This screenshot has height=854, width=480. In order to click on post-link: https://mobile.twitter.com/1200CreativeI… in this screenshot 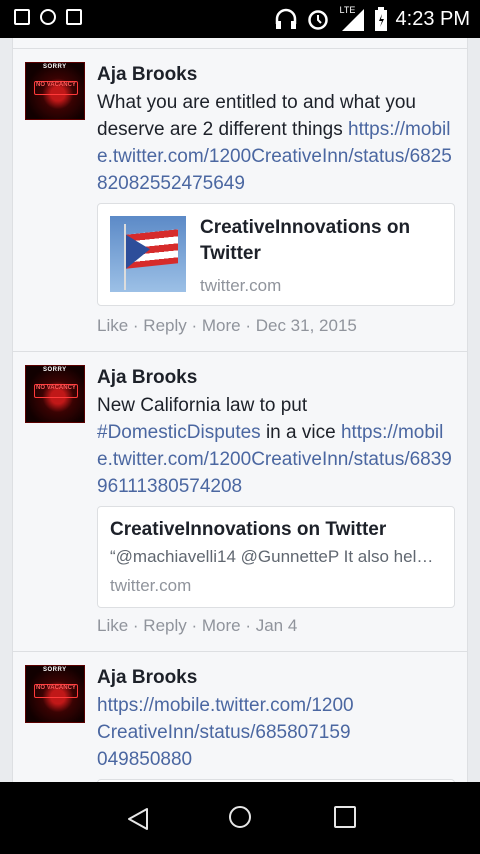, I will do `click(225, 732)`.